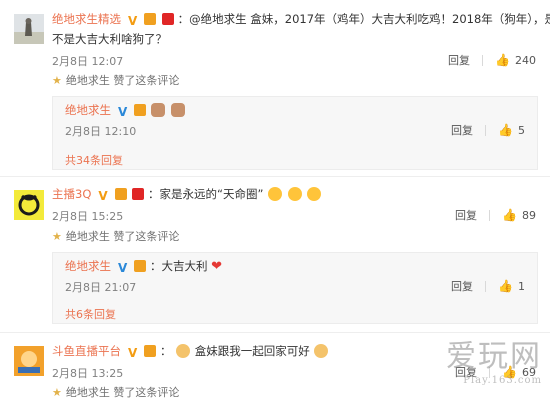  I want to click on like-count: 1, so click(521, 286).